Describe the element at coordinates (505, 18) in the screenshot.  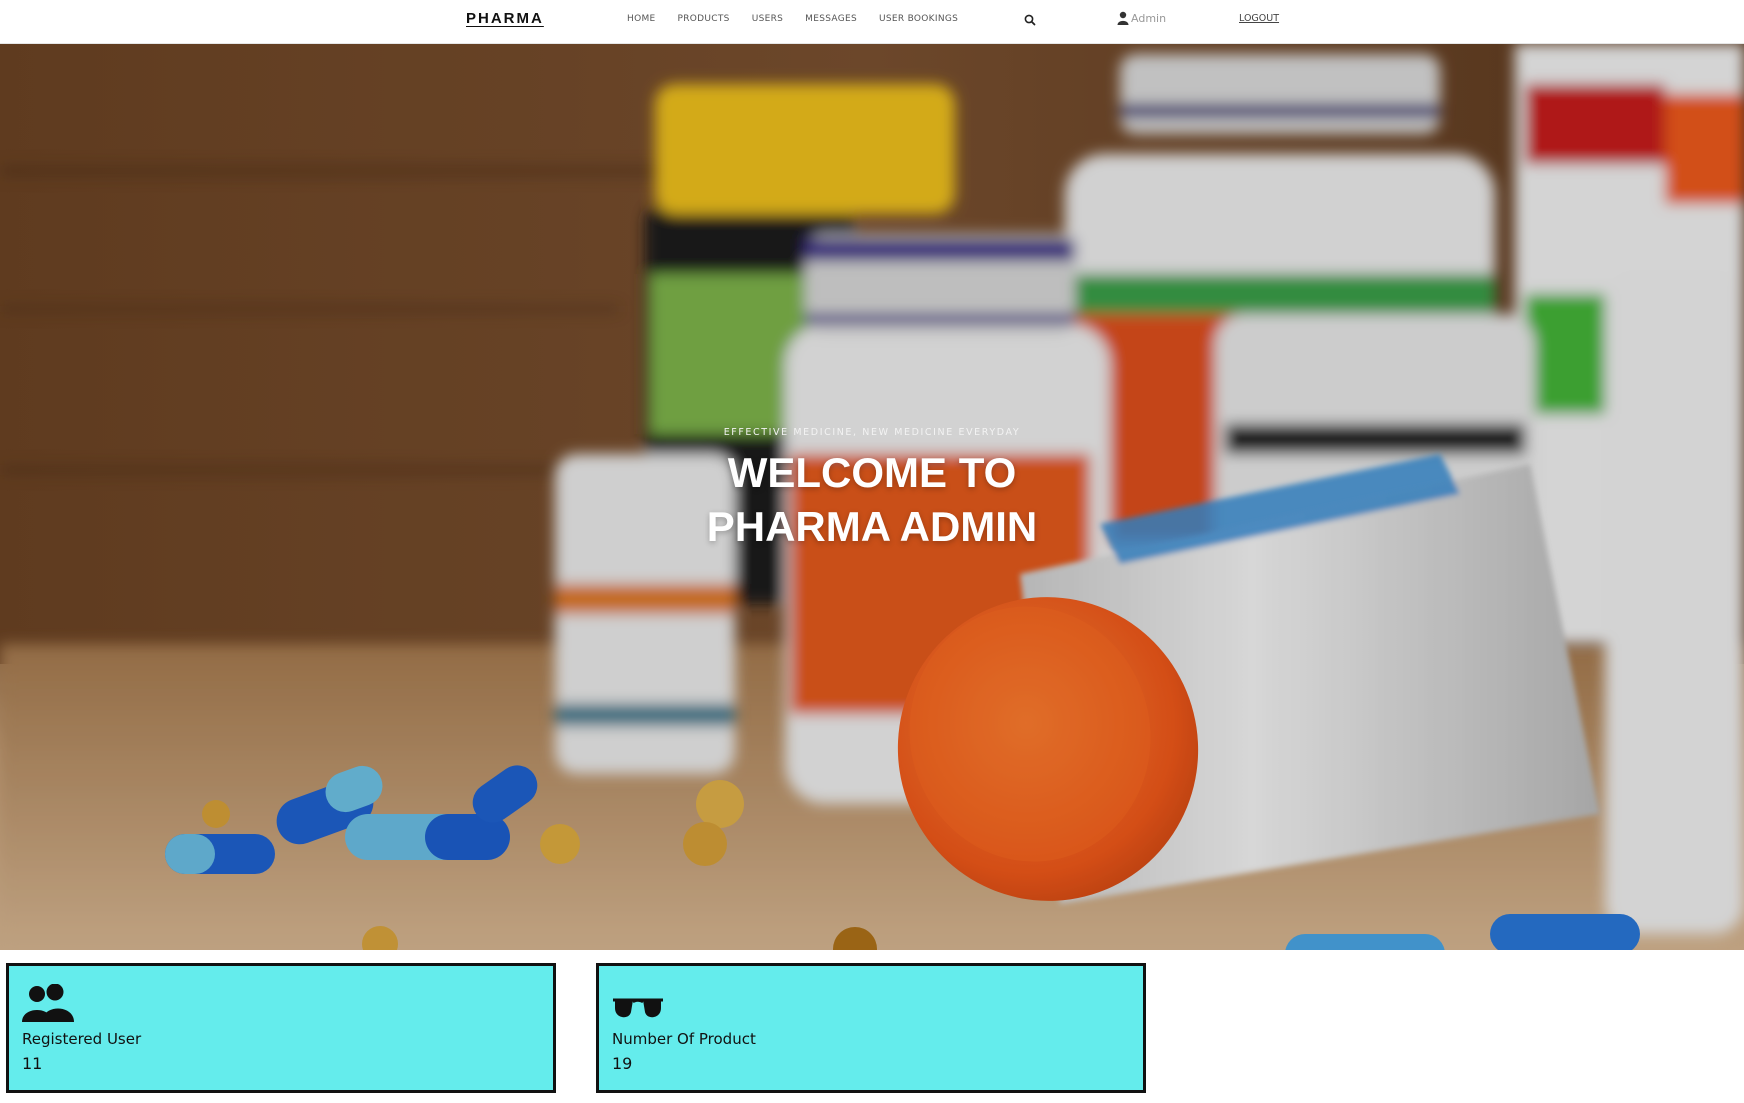
I see `brand-logo: PHARMA` at that location.